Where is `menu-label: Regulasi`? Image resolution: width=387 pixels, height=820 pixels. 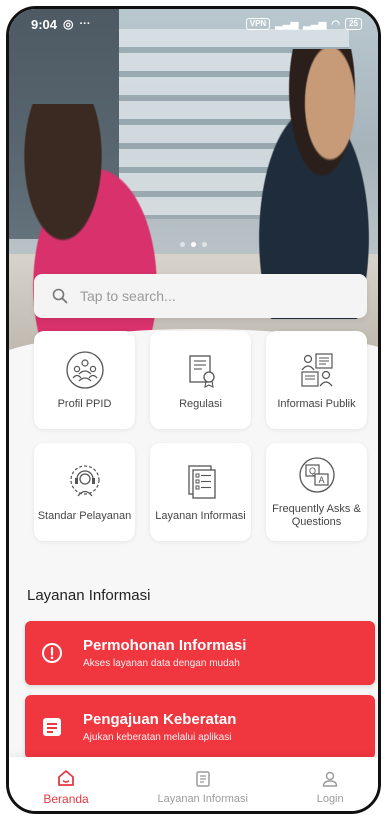
menu-label: Regulasi is located at coordinates (200, 403).